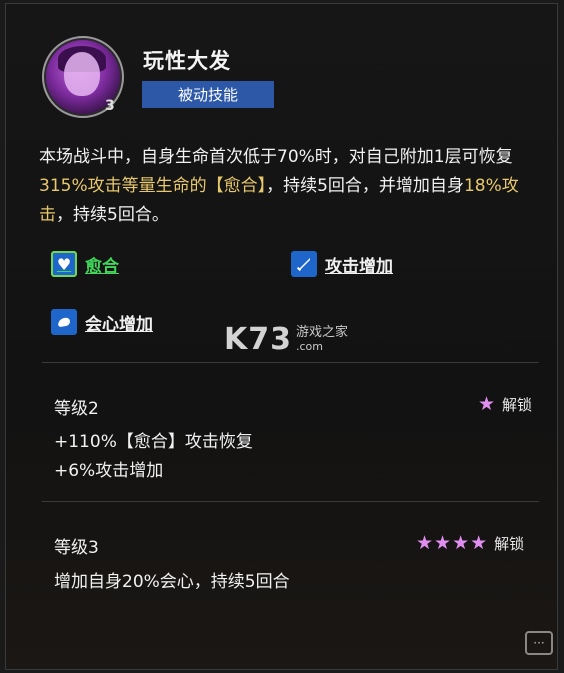  Describe the element at coordinates (509, 543) in the screenshot. I see `level-3-unlock-label: 解锁` at that location.